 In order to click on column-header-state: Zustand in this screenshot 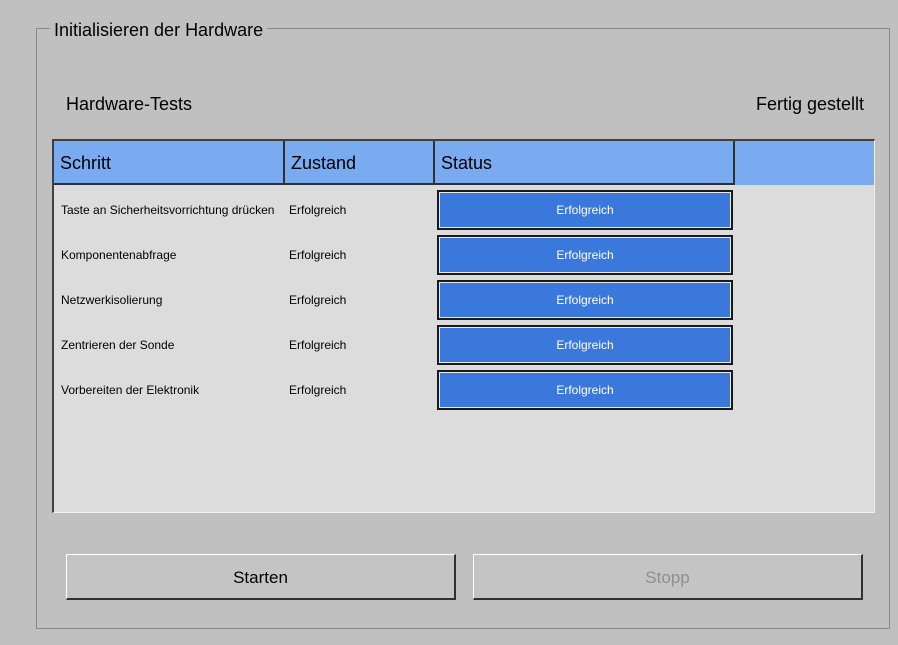, I will do `click(360, 163)`.